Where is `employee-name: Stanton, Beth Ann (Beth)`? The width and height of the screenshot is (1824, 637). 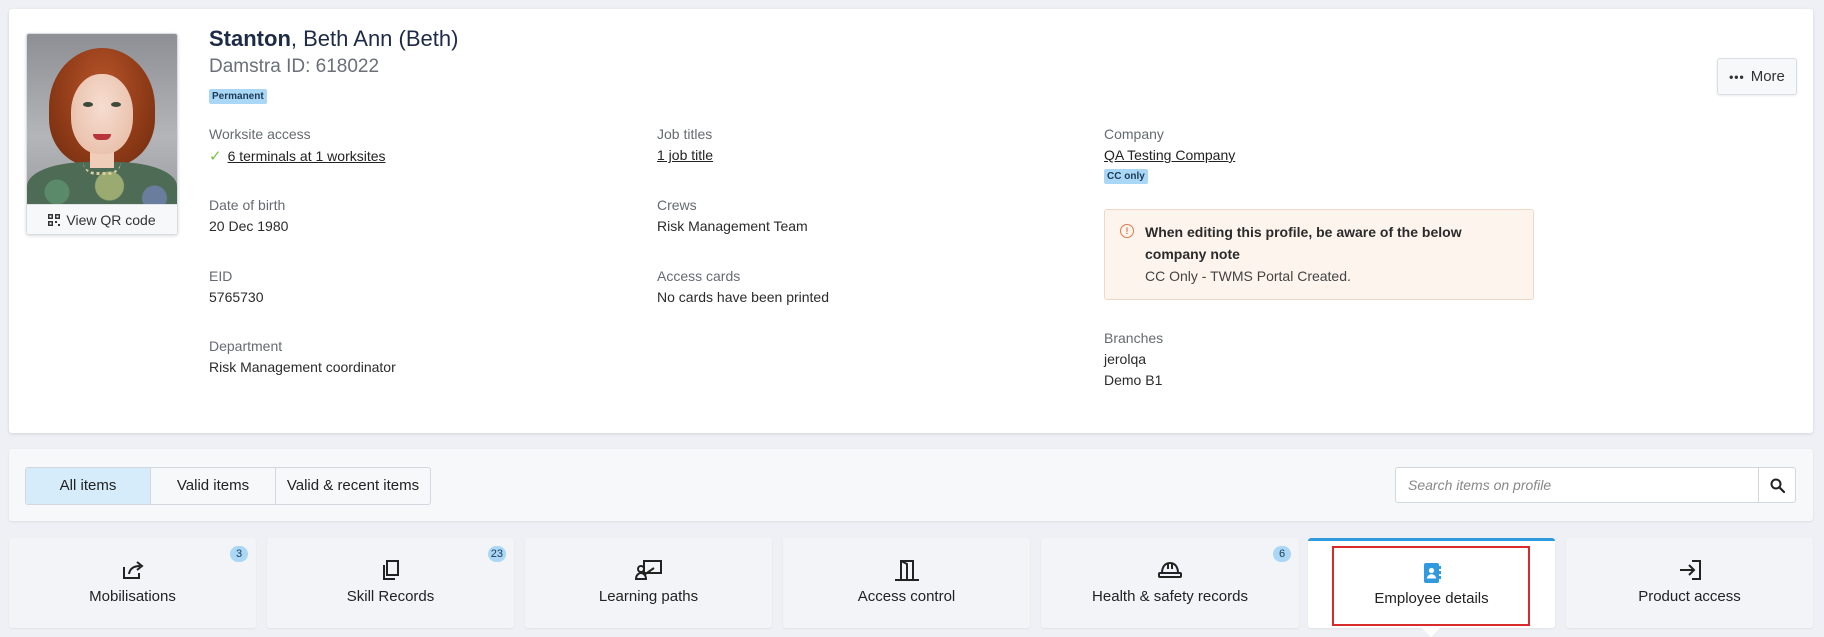 employee-name: Stanton, Beth Ann (Beth) is located at coordinates (333, 39).